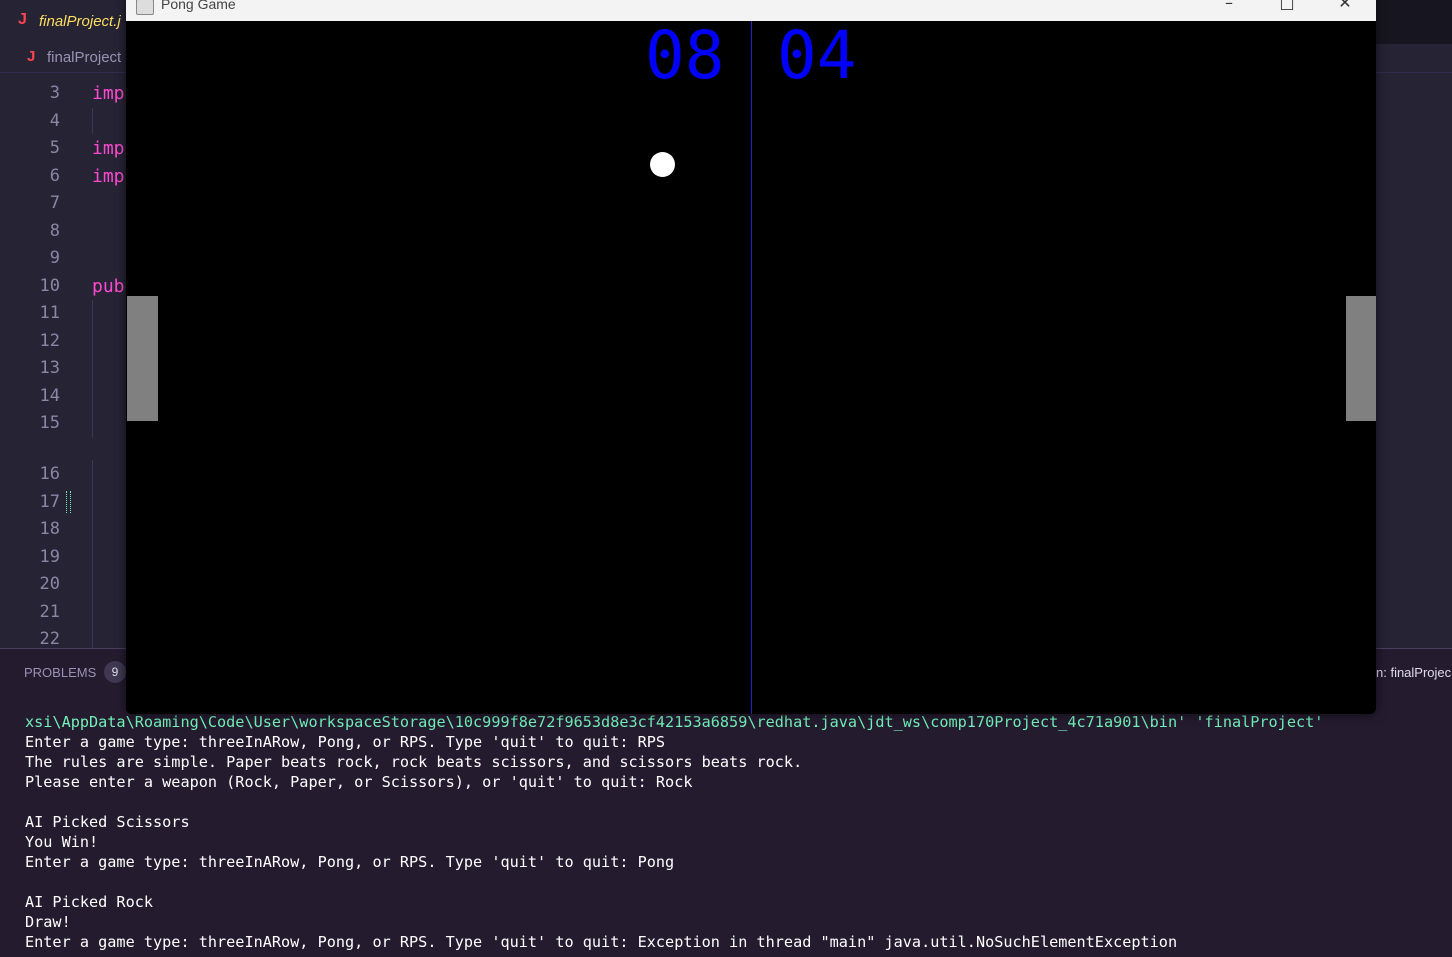  What do you see at coordinates (54, 258) in the screenshot?
I see `line-number: 9` at bounding box center [54, 258].